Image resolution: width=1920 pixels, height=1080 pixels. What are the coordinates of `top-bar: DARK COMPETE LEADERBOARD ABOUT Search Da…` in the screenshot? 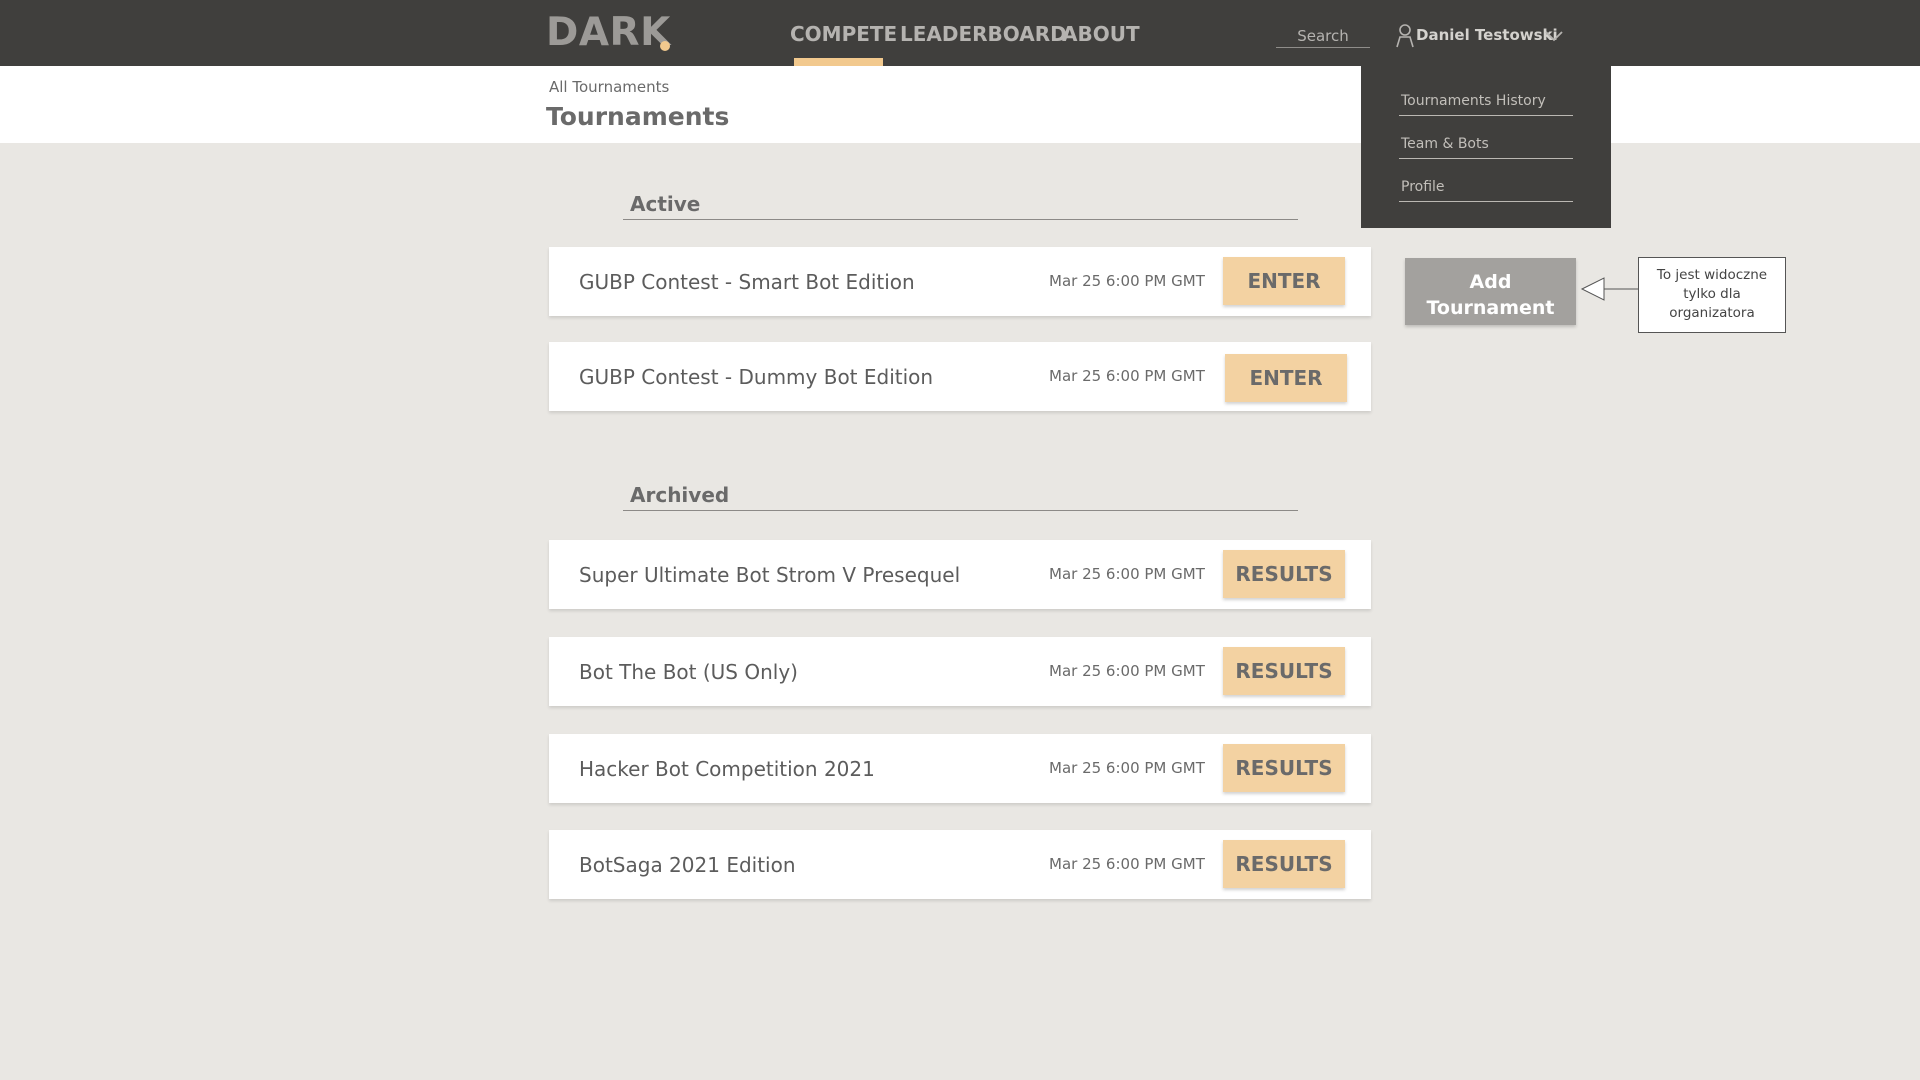 It's located at (960, 33).